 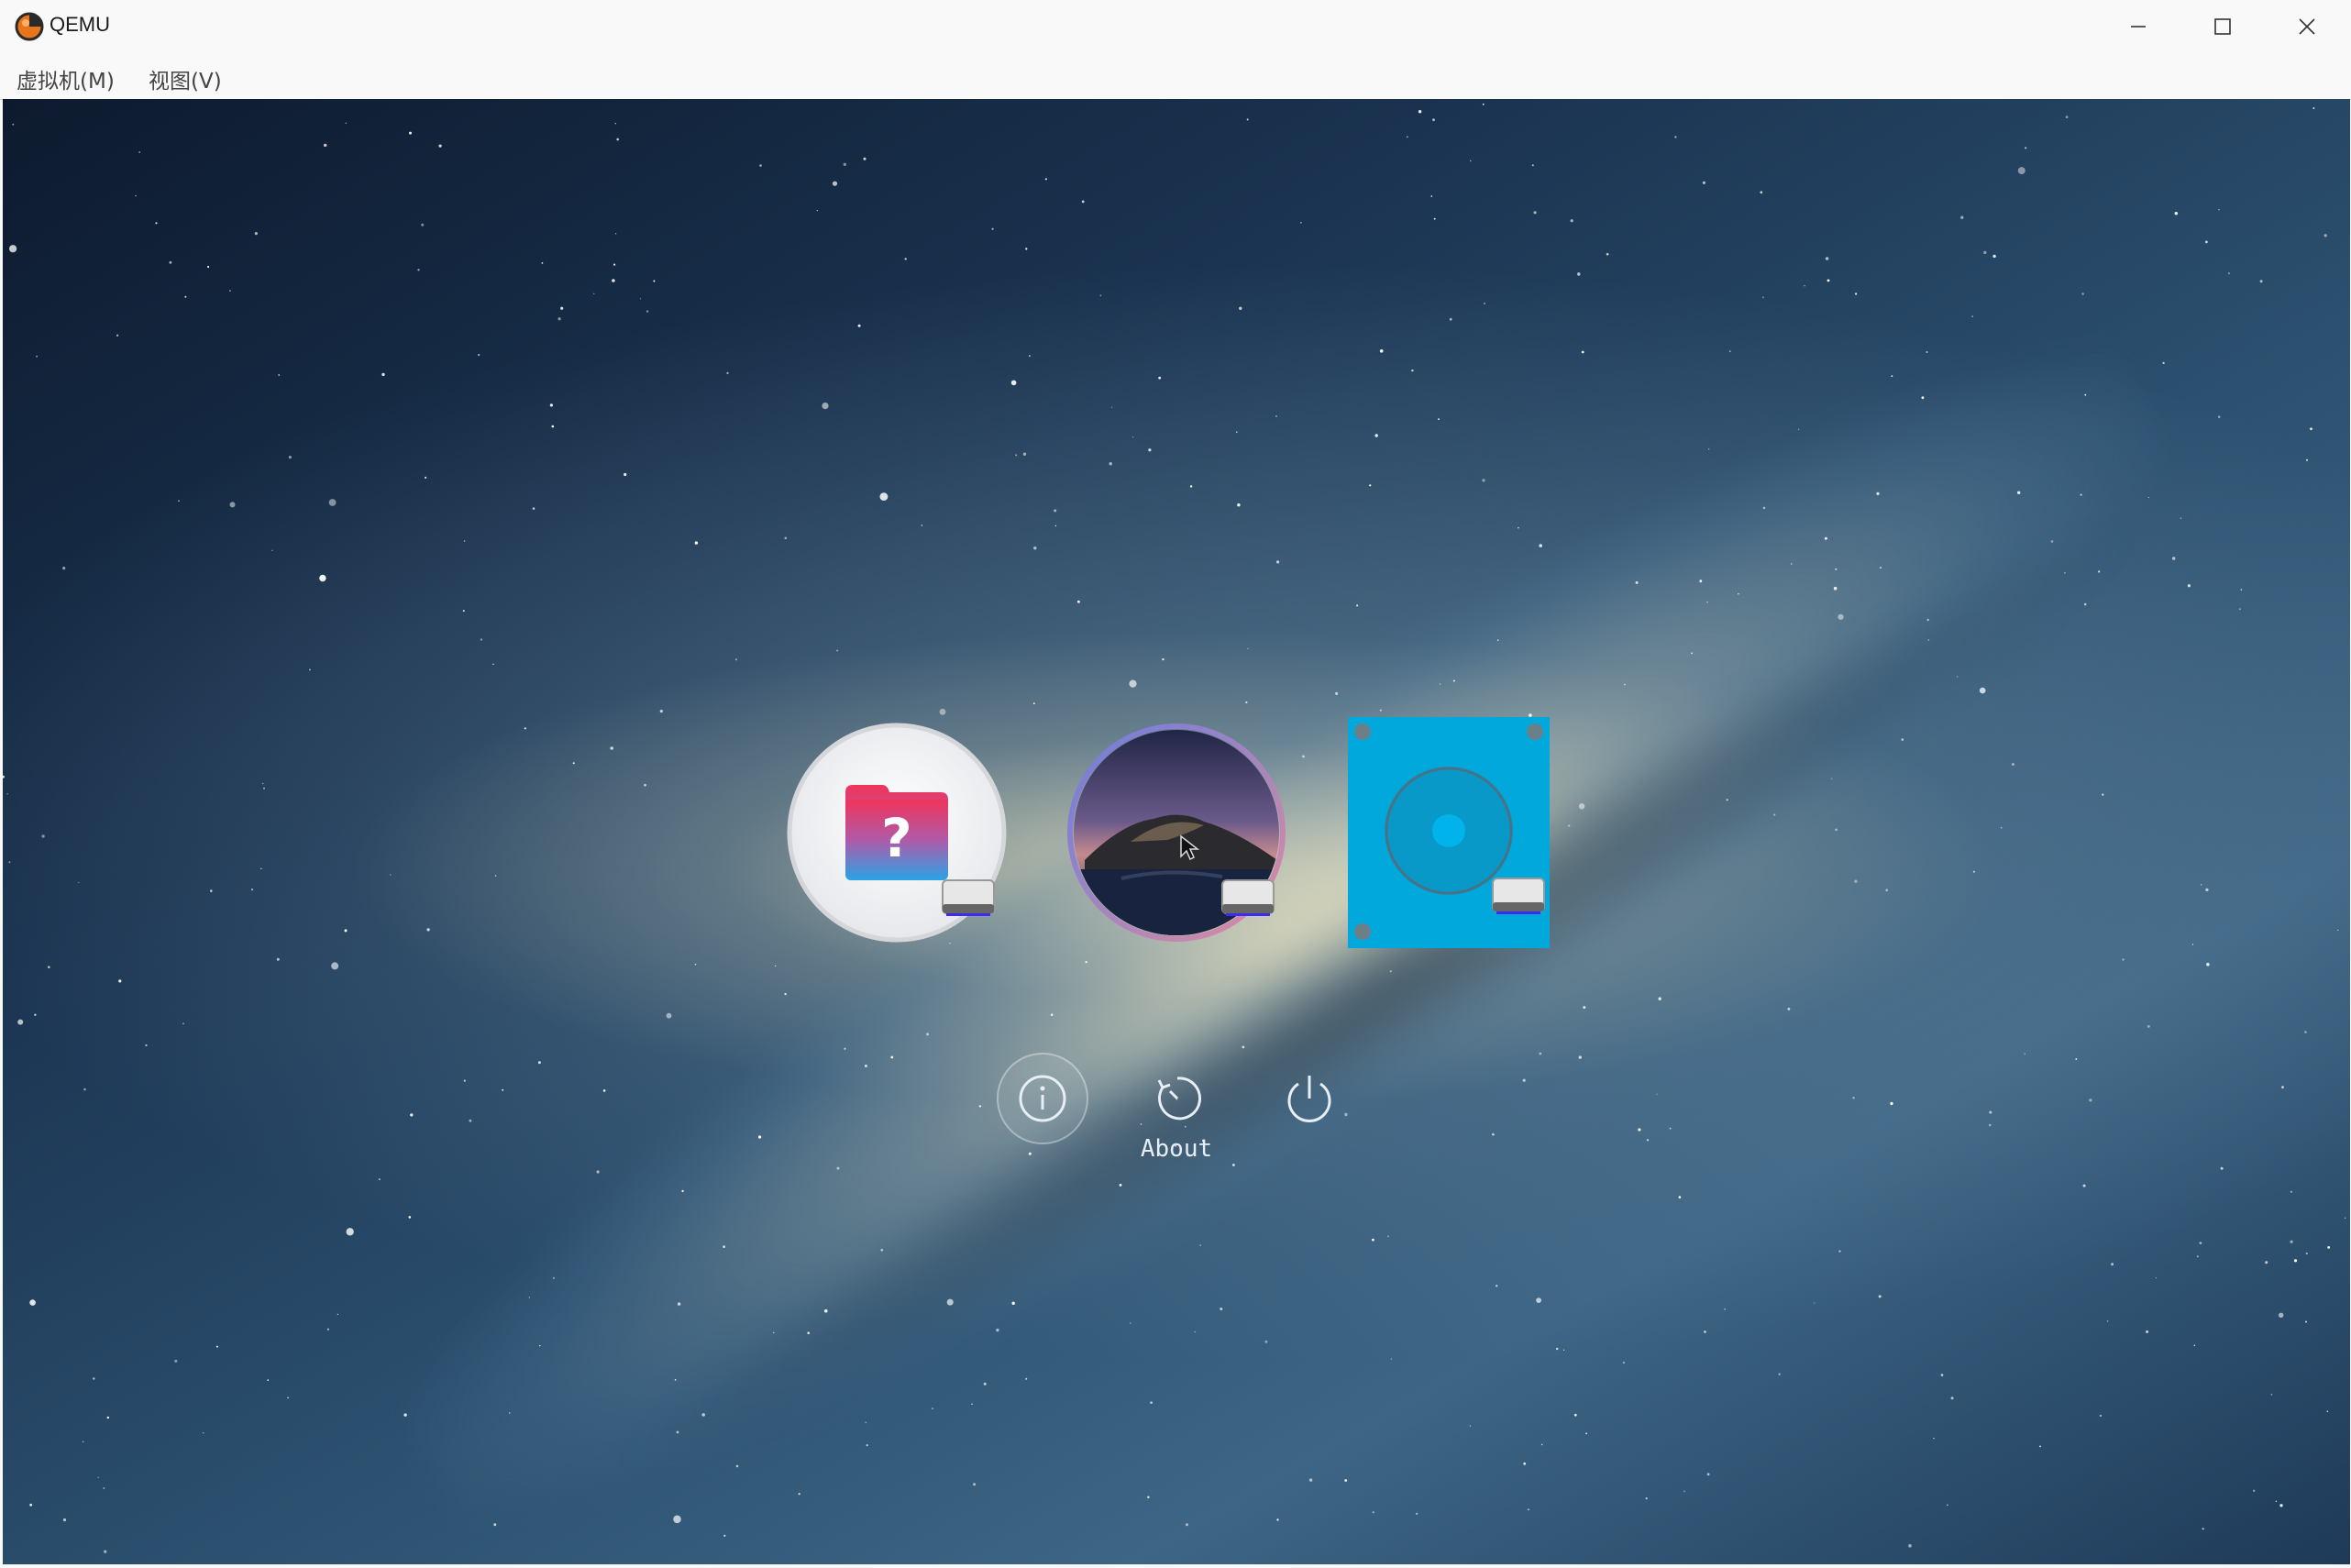 I want to click on boot-entry-hard-disk, so click(x=1456, y=831).